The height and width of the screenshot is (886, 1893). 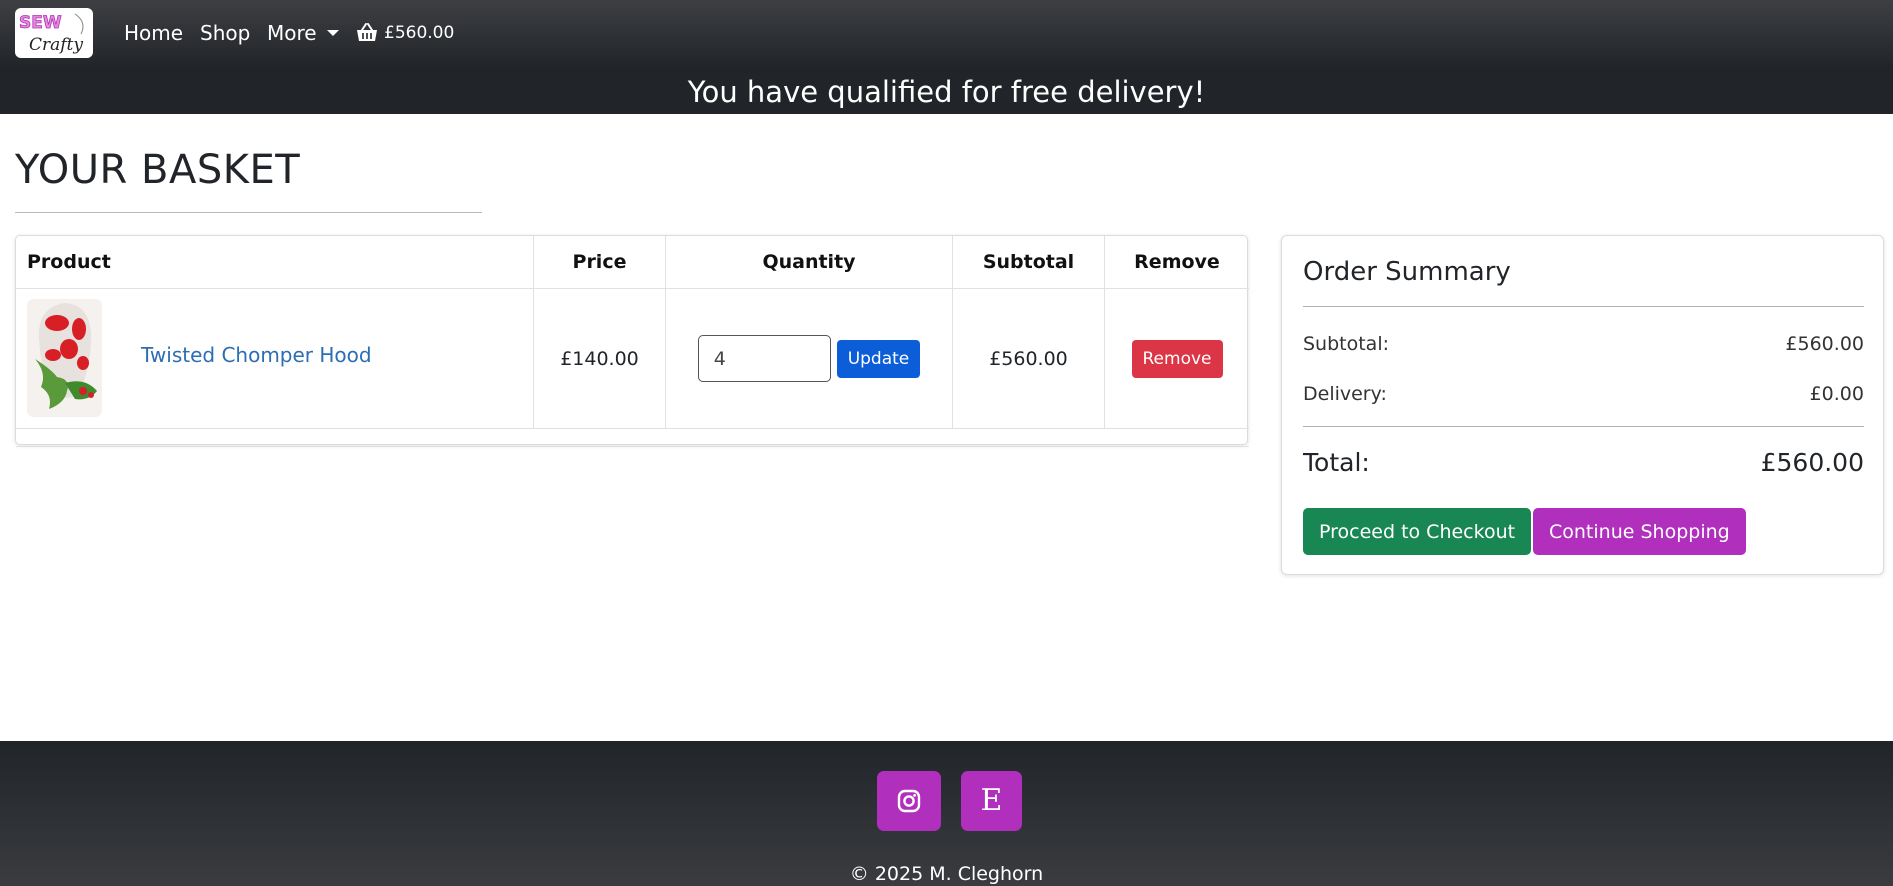 I want to click on remove-cell: Remove, so click(x=1176, y=358).